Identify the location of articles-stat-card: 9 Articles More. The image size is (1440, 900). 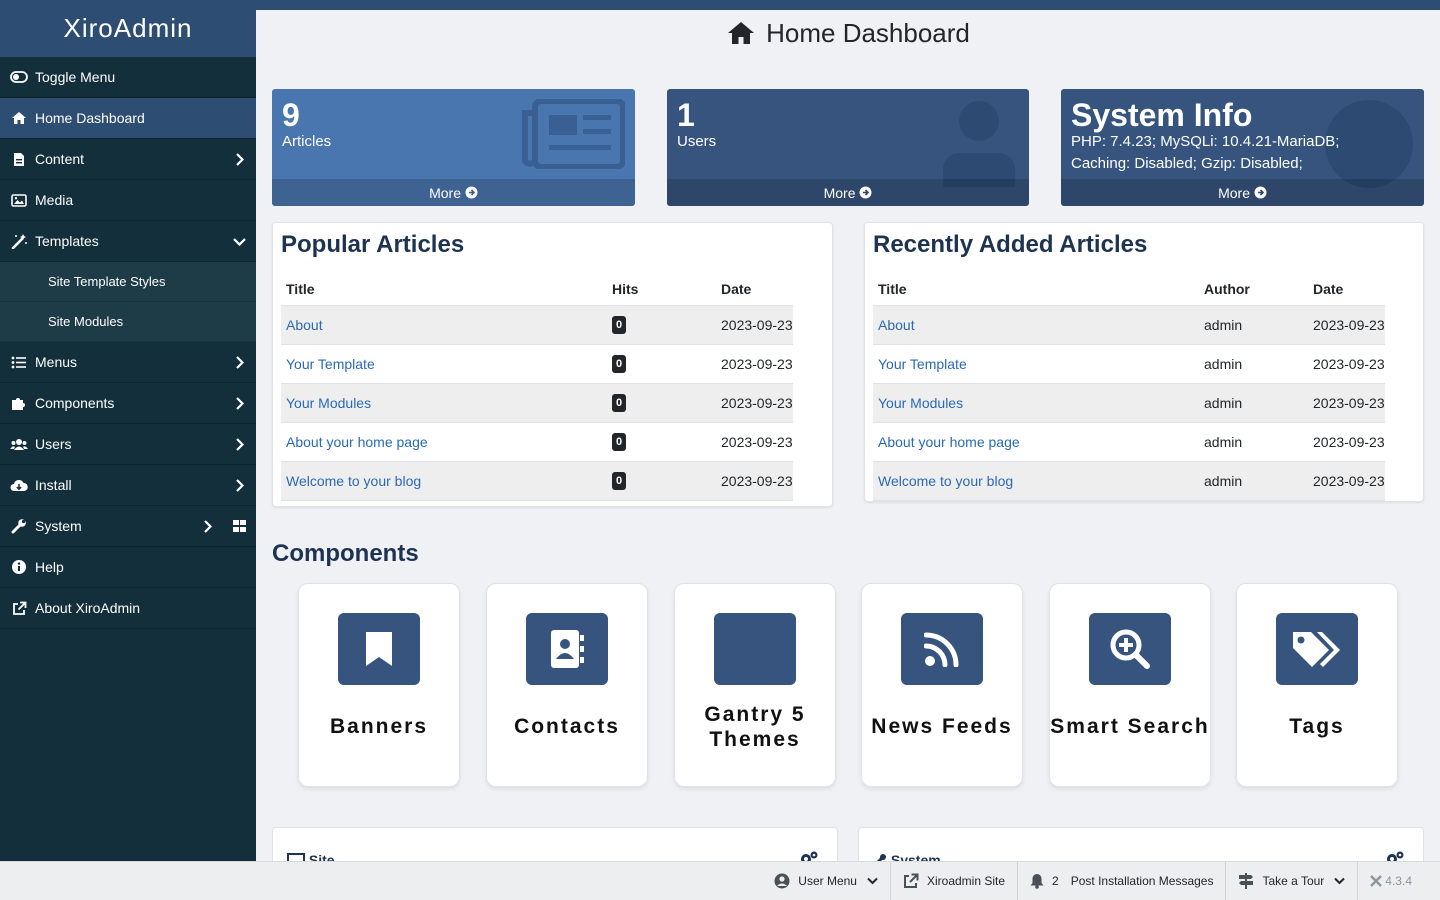
(453, 147).